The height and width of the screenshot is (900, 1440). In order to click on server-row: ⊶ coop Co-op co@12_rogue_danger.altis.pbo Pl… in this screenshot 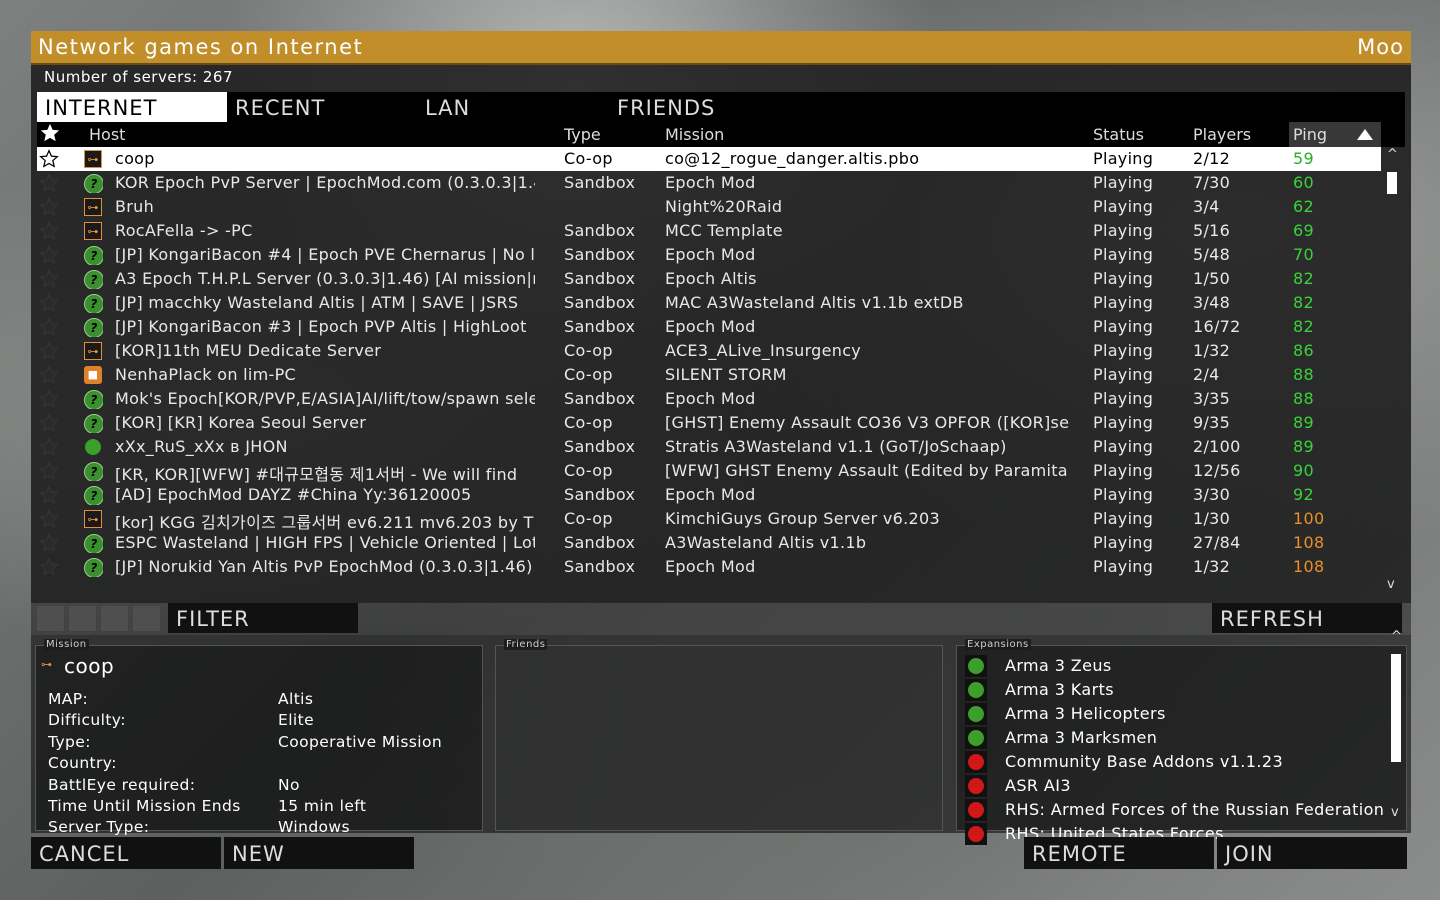, I will do `click(709, 159)`.